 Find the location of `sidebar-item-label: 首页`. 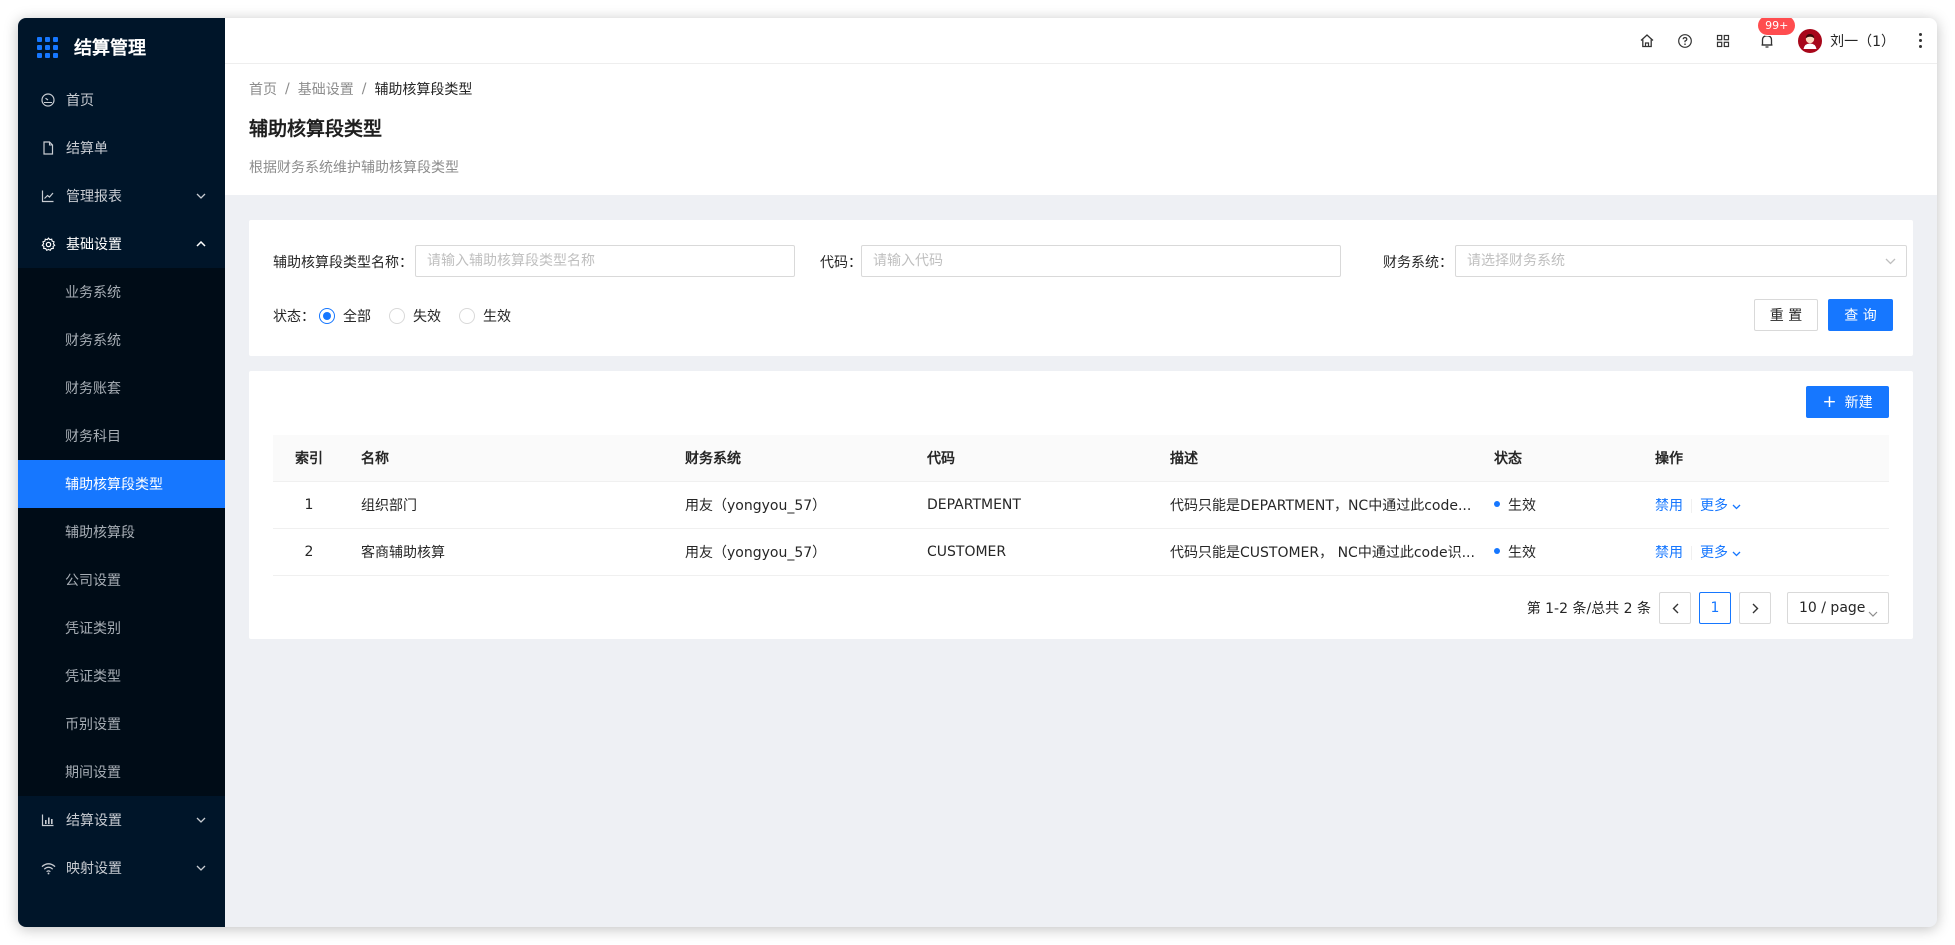

sidebar-item-label: 首页 is located at coordinates (80, 101).